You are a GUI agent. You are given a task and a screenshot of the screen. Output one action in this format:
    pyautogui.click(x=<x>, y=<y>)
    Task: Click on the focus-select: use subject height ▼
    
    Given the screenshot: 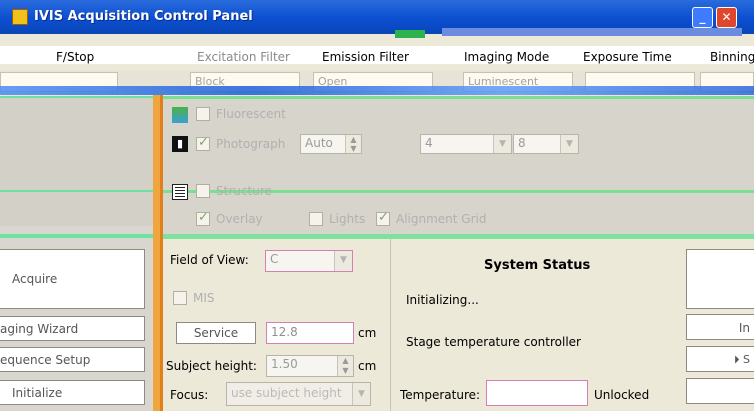 What is the action you would take?
    pyautogui.click(x=298, y=394)
    